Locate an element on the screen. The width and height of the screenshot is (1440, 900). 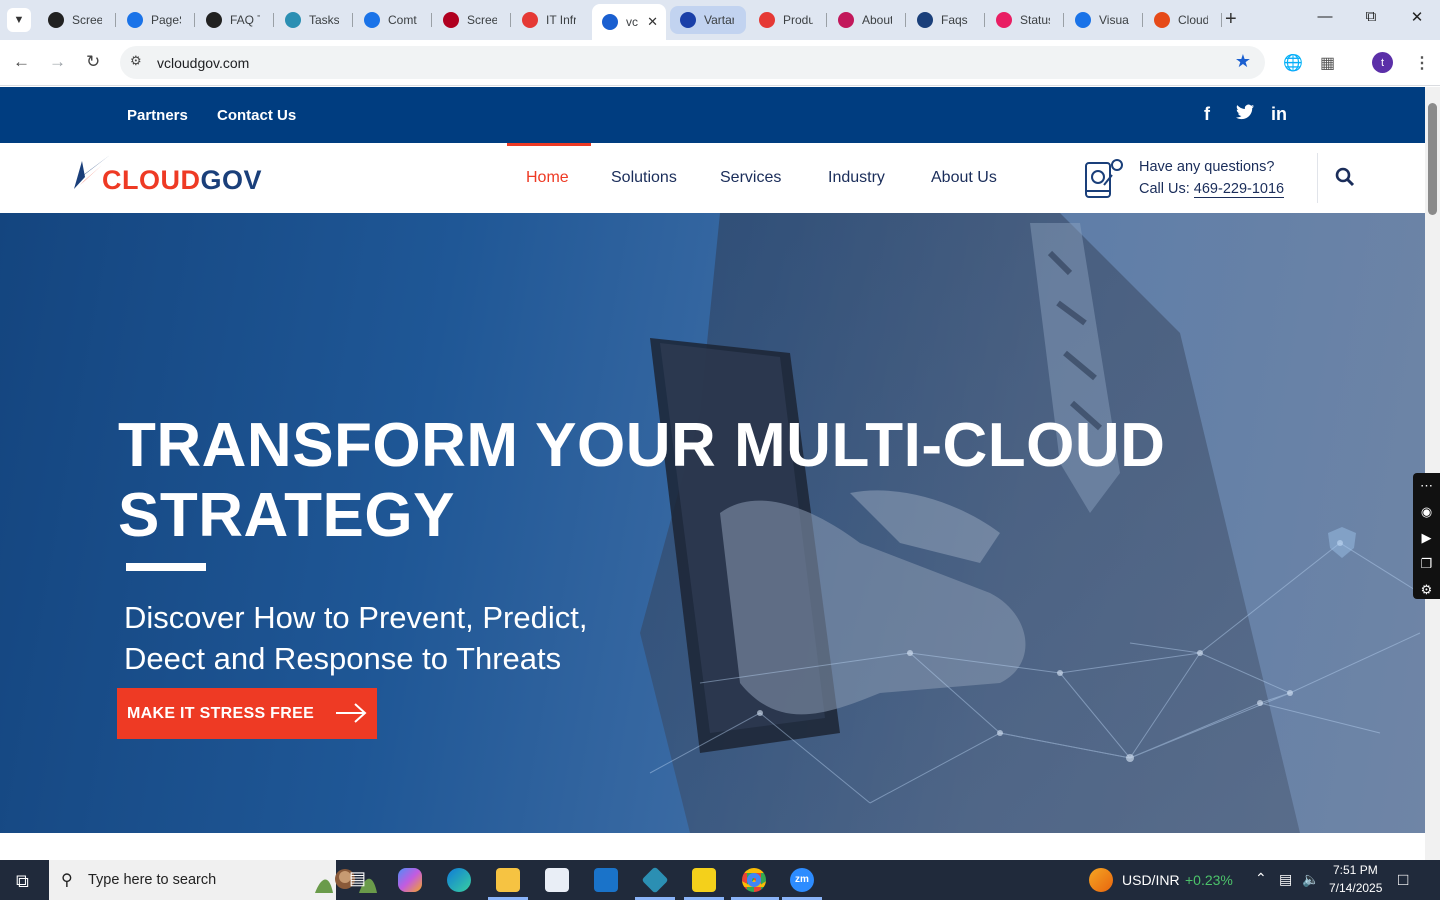
taskbar-search: ⚲ Type here to search is located at coordinates (213, 880).